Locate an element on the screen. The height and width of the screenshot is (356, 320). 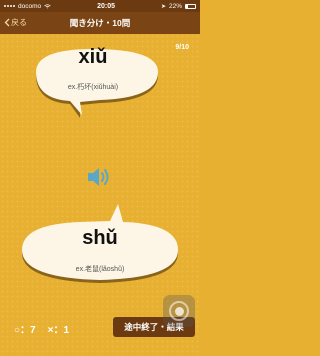
speaker-button is located at coordinates (100, 177).